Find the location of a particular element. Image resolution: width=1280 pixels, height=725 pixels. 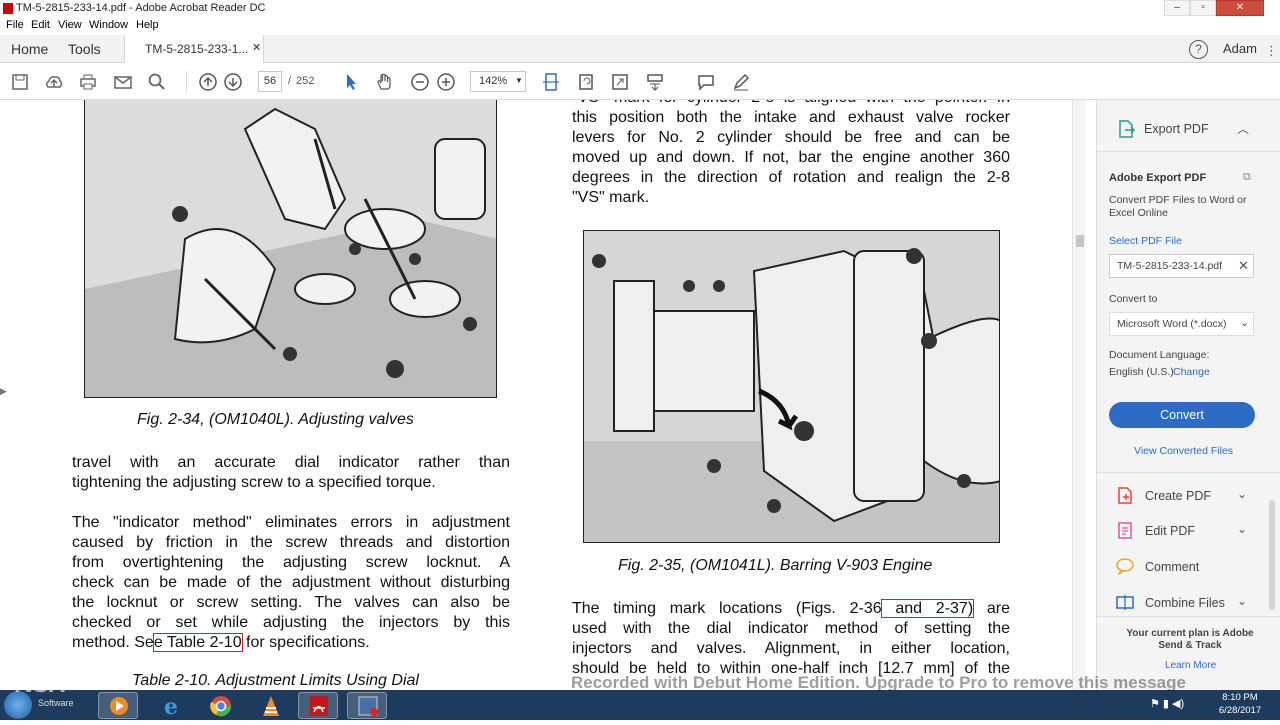

tab-home: Home is located at coordinates (29, 49).